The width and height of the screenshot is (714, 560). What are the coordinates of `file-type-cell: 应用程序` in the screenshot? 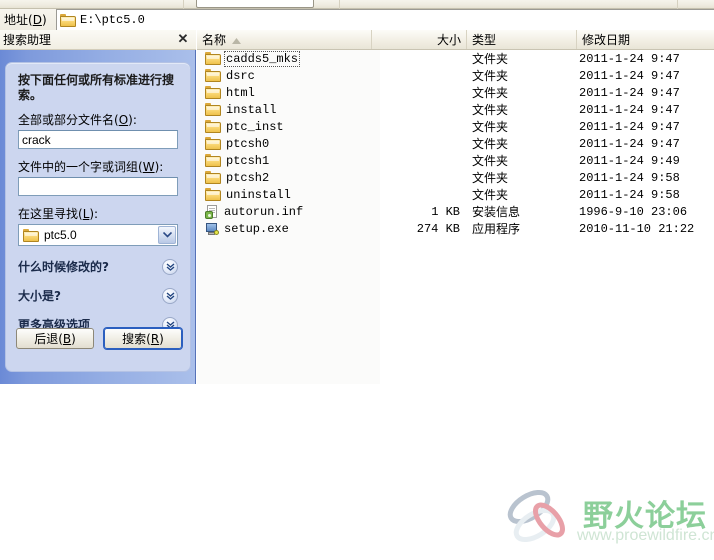 It's located at (496, 229).